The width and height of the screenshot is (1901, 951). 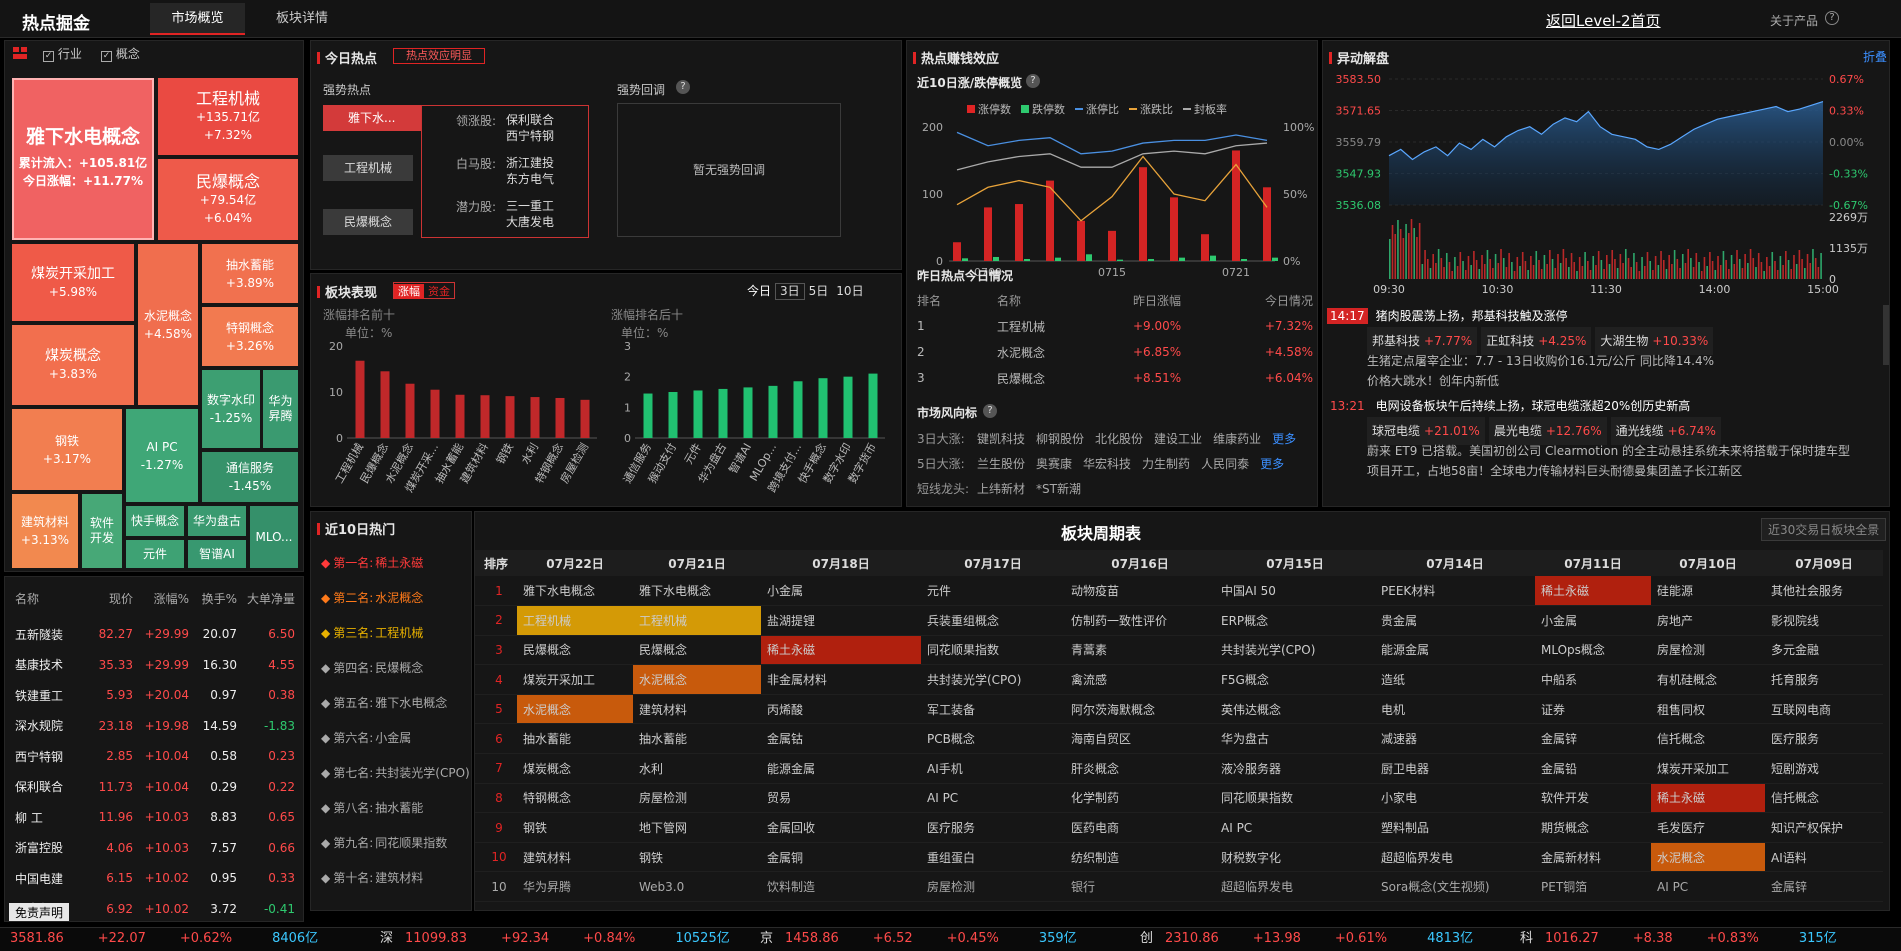 I want to click on table-row: 五新隧装 82.27 +29.99 20.07 6.50, so click(x=154, y=634).